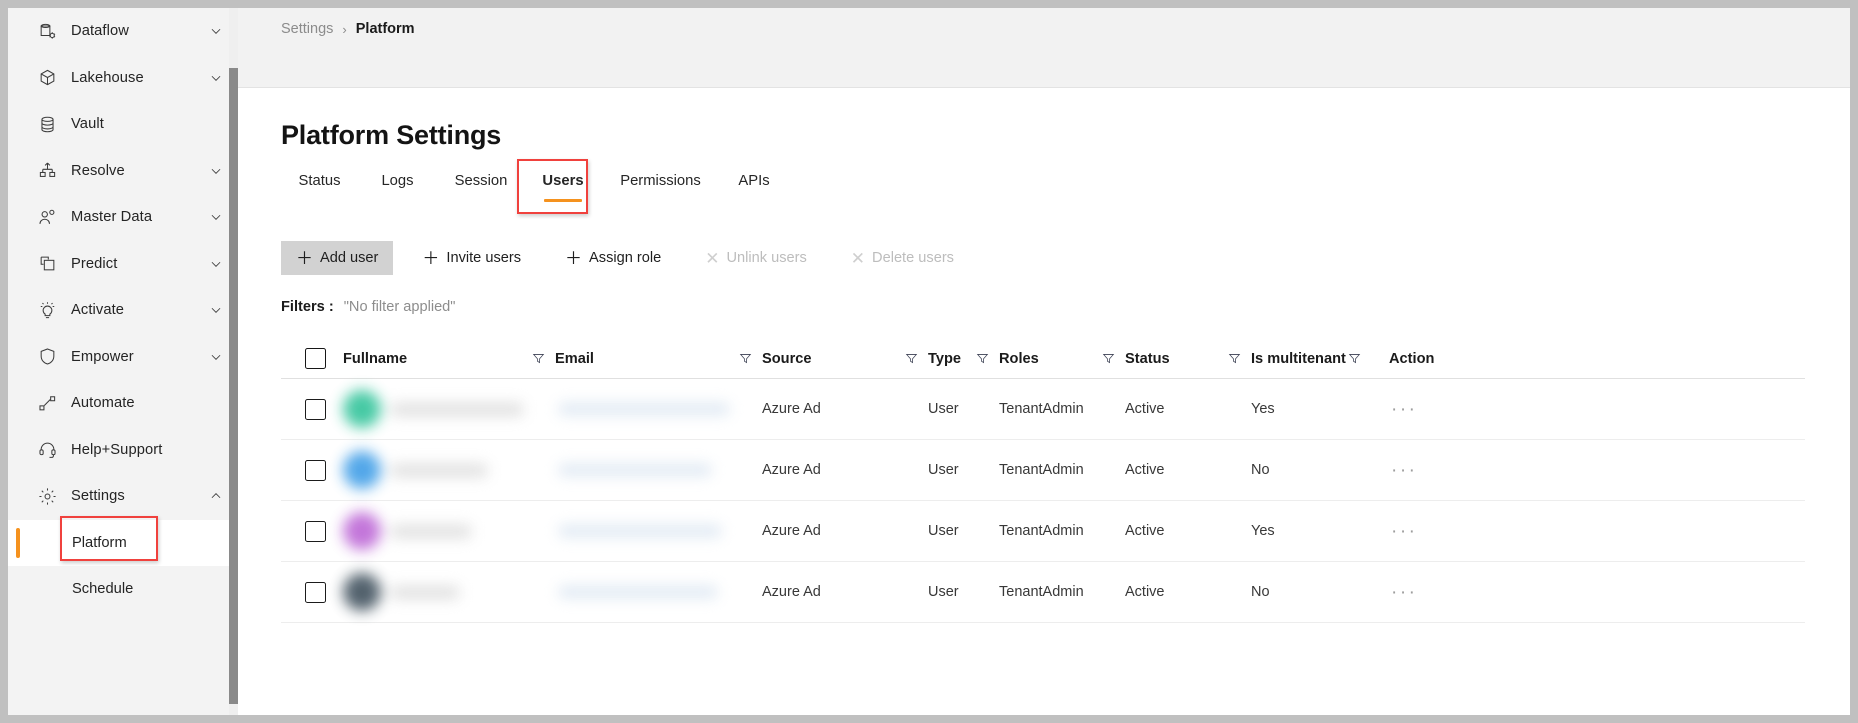 The width and height of the screenshot is (1858, 723). I want to click on column-header-email: Email, so click(658, 359).